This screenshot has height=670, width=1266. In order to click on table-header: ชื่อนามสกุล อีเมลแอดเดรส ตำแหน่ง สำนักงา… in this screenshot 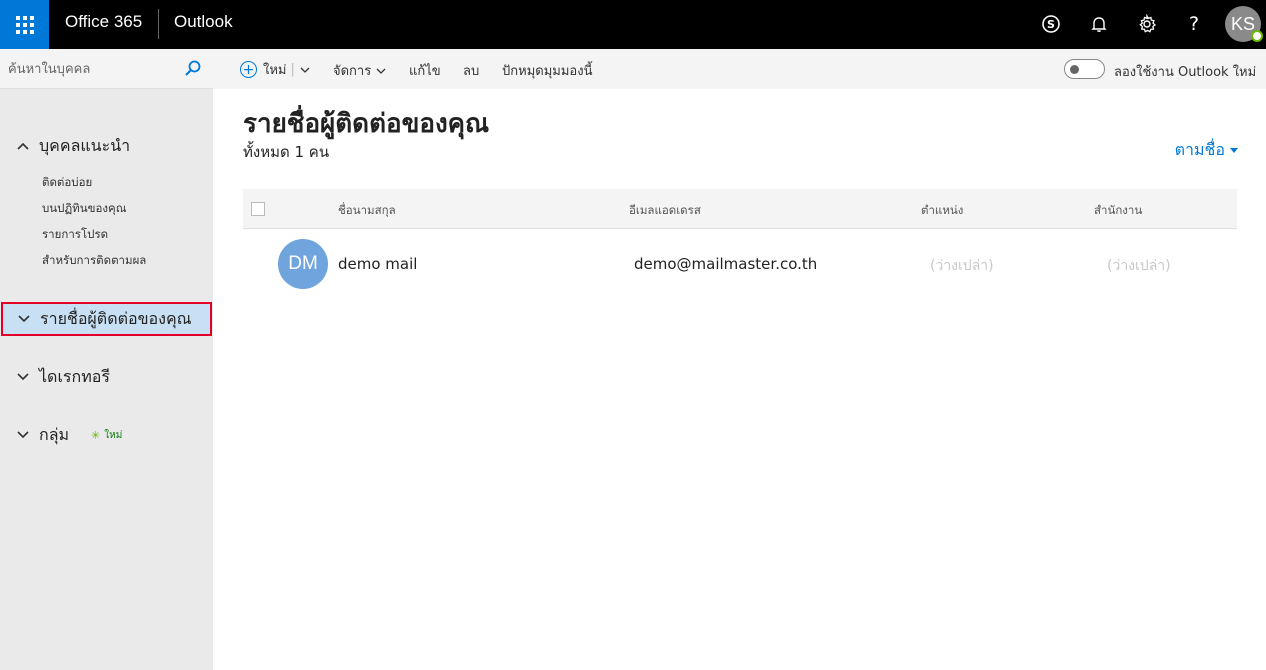, I will do `click(740, 209)`.